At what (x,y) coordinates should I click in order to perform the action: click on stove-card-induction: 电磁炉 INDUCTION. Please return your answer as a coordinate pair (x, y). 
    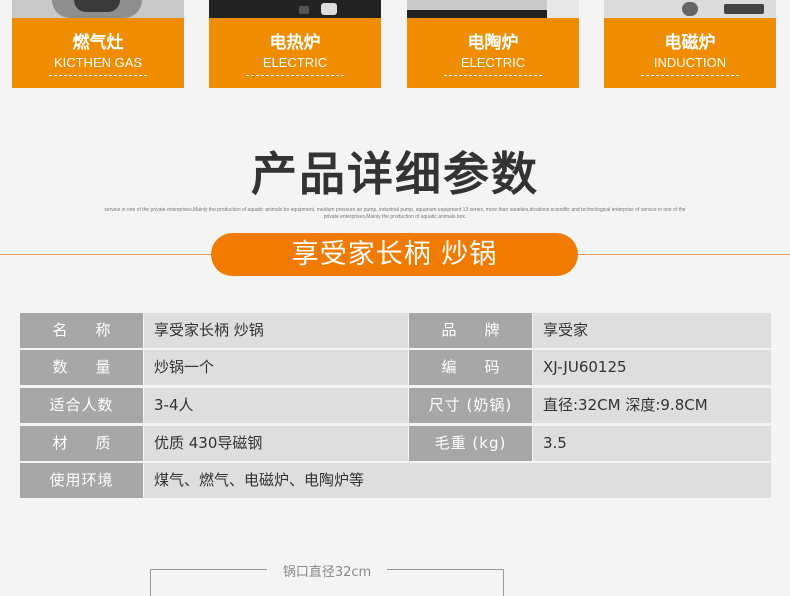
    Looking at the image, I should click on (690, 44).